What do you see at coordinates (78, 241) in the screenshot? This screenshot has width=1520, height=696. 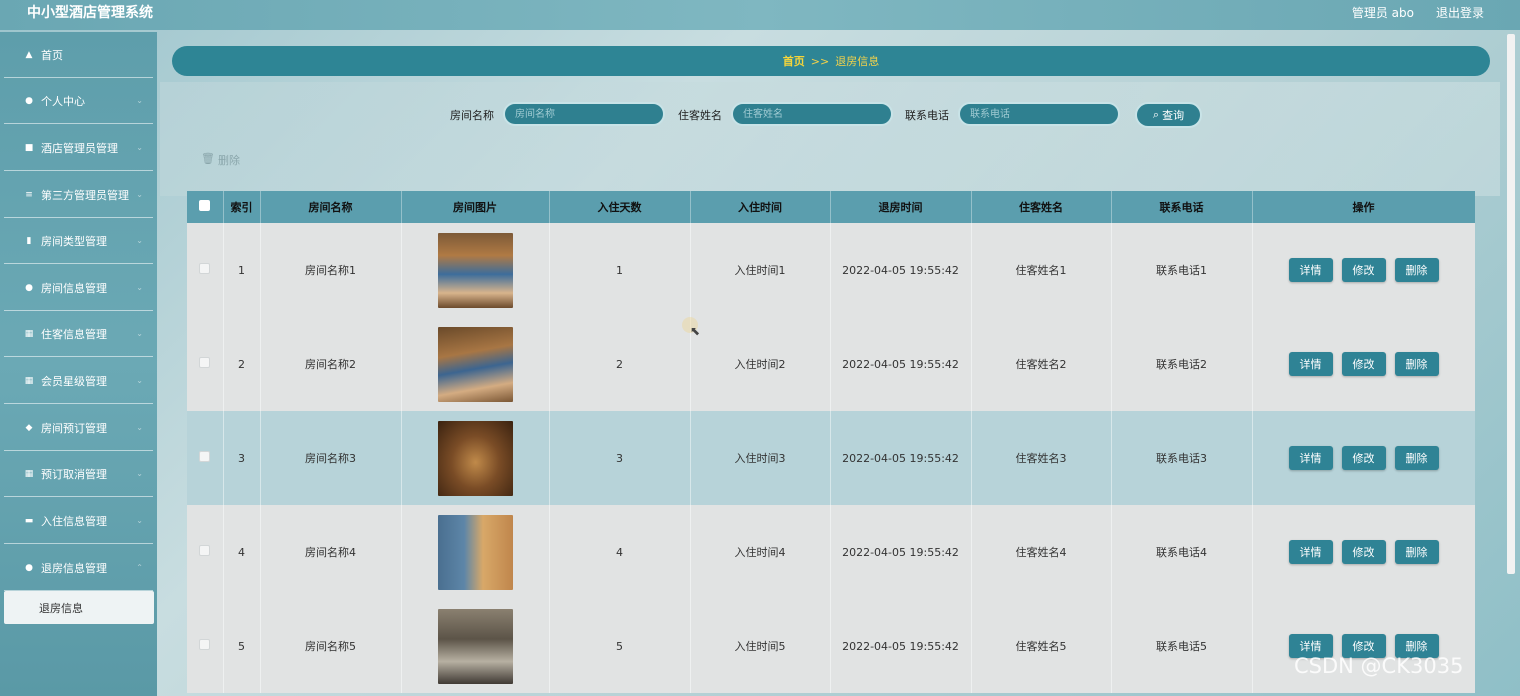 I see `sidebar-item-room-type: ▮ 房间类型管理 ⌄` at bounding box center [78, 241].